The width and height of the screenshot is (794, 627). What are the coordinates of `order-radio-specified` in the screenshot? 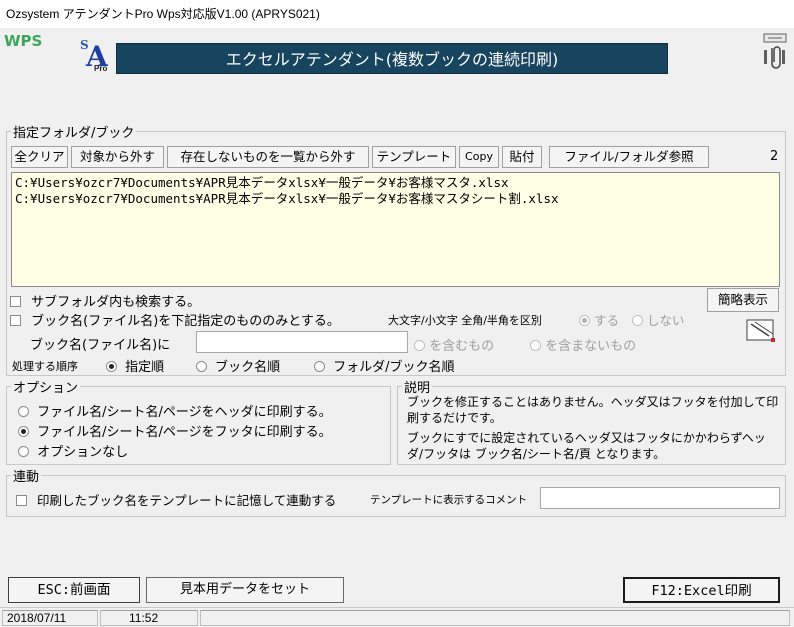 It's located at (111, 366).